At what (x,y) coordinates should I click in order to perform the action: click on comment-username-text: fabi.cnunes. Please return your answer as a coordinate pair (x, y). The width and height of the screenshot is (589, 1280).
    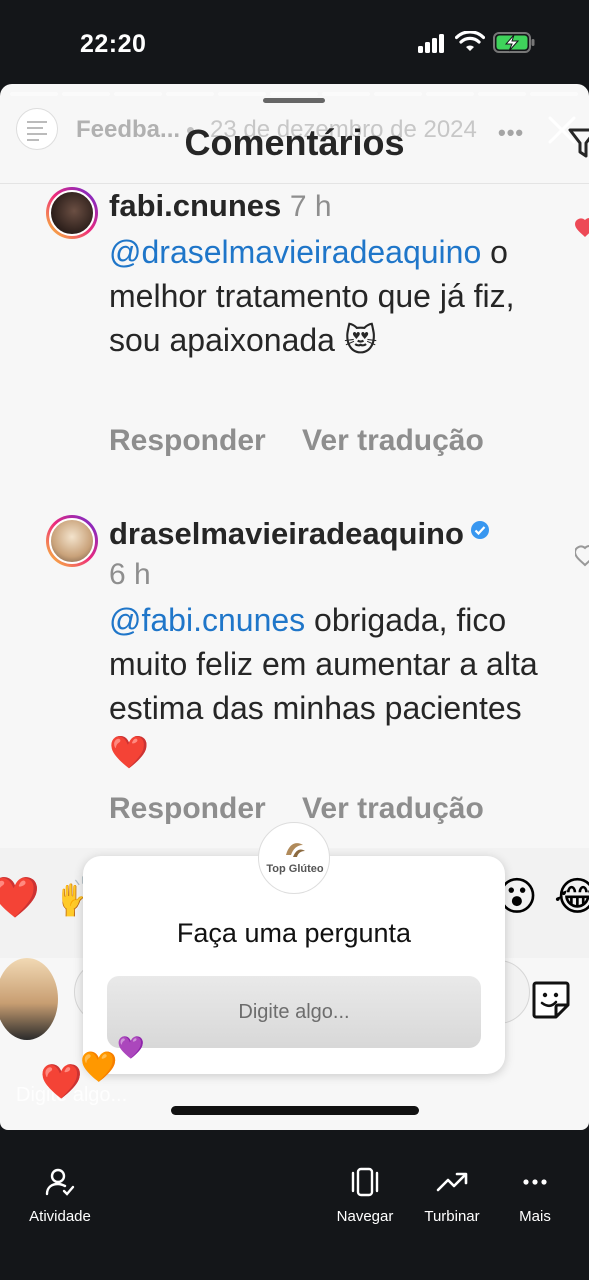
    Looking at the image, I should click on (195, 205).